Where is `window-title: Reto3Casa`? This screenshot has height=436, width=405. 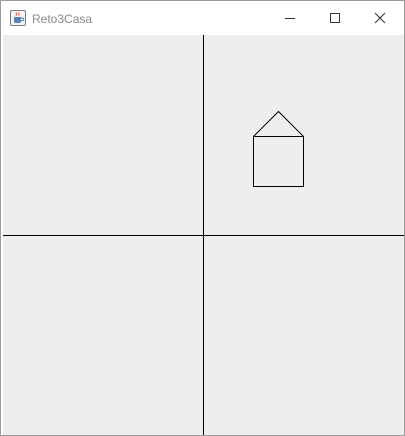
window-title: Reto3Casa is located at coordinates (62, 19).